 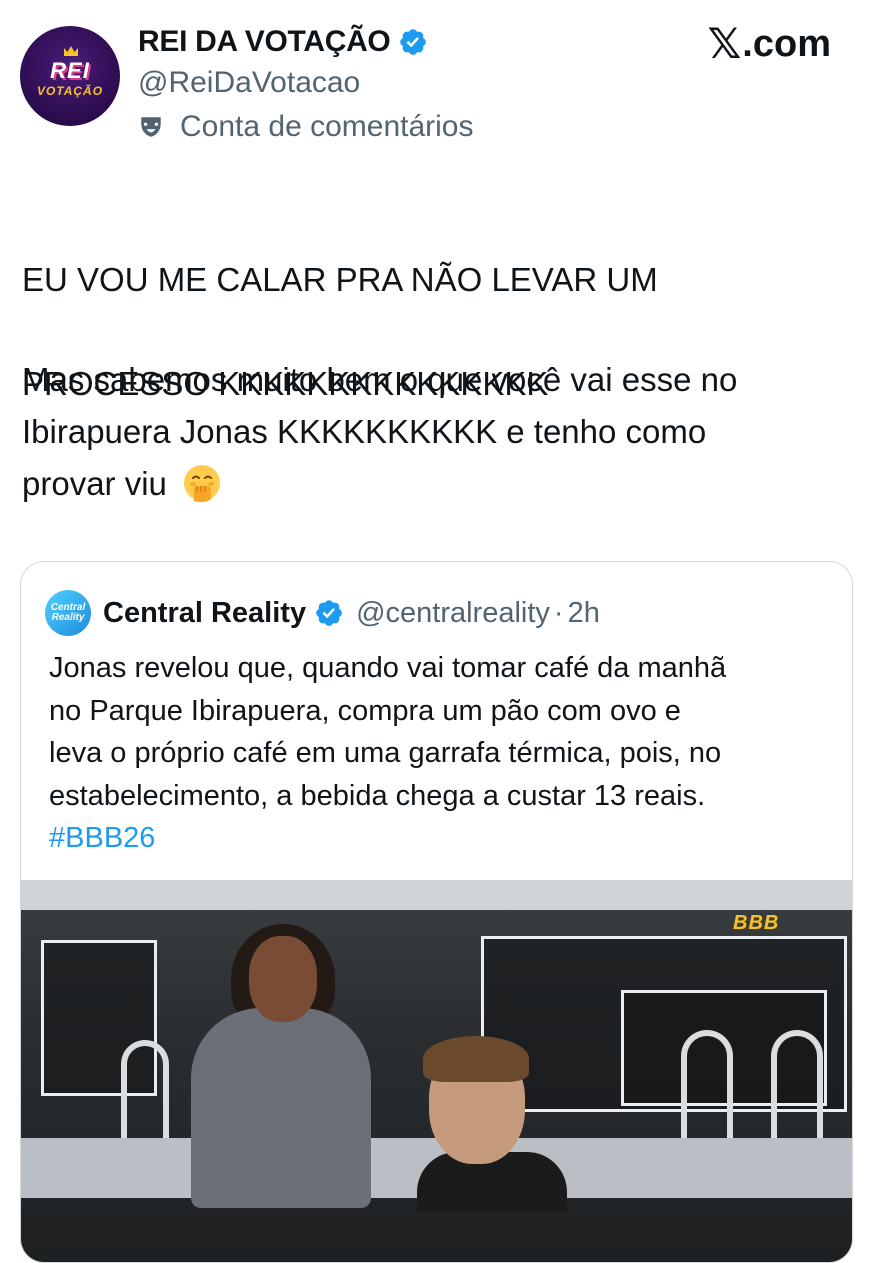 What do you see at coordinates (442, 484) in the screenshot?
I see `post-line-last: provar viu` at bounding box center [442, 484].